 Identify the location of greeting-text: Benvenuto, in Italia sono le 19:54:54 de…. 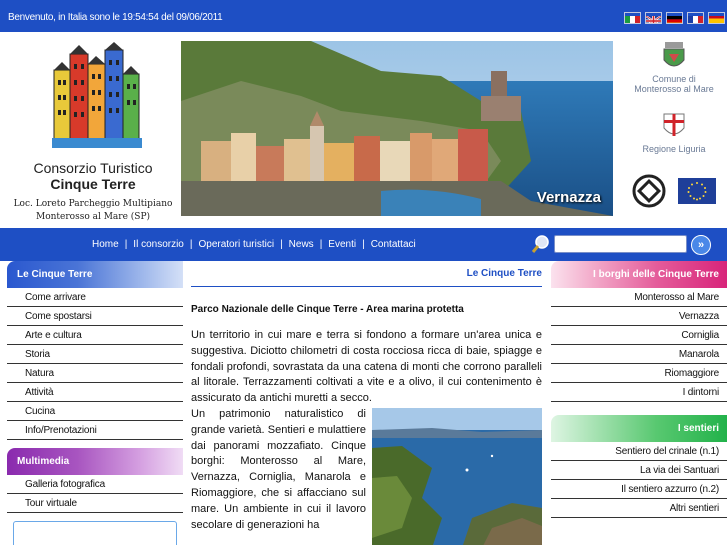
(115, 17).